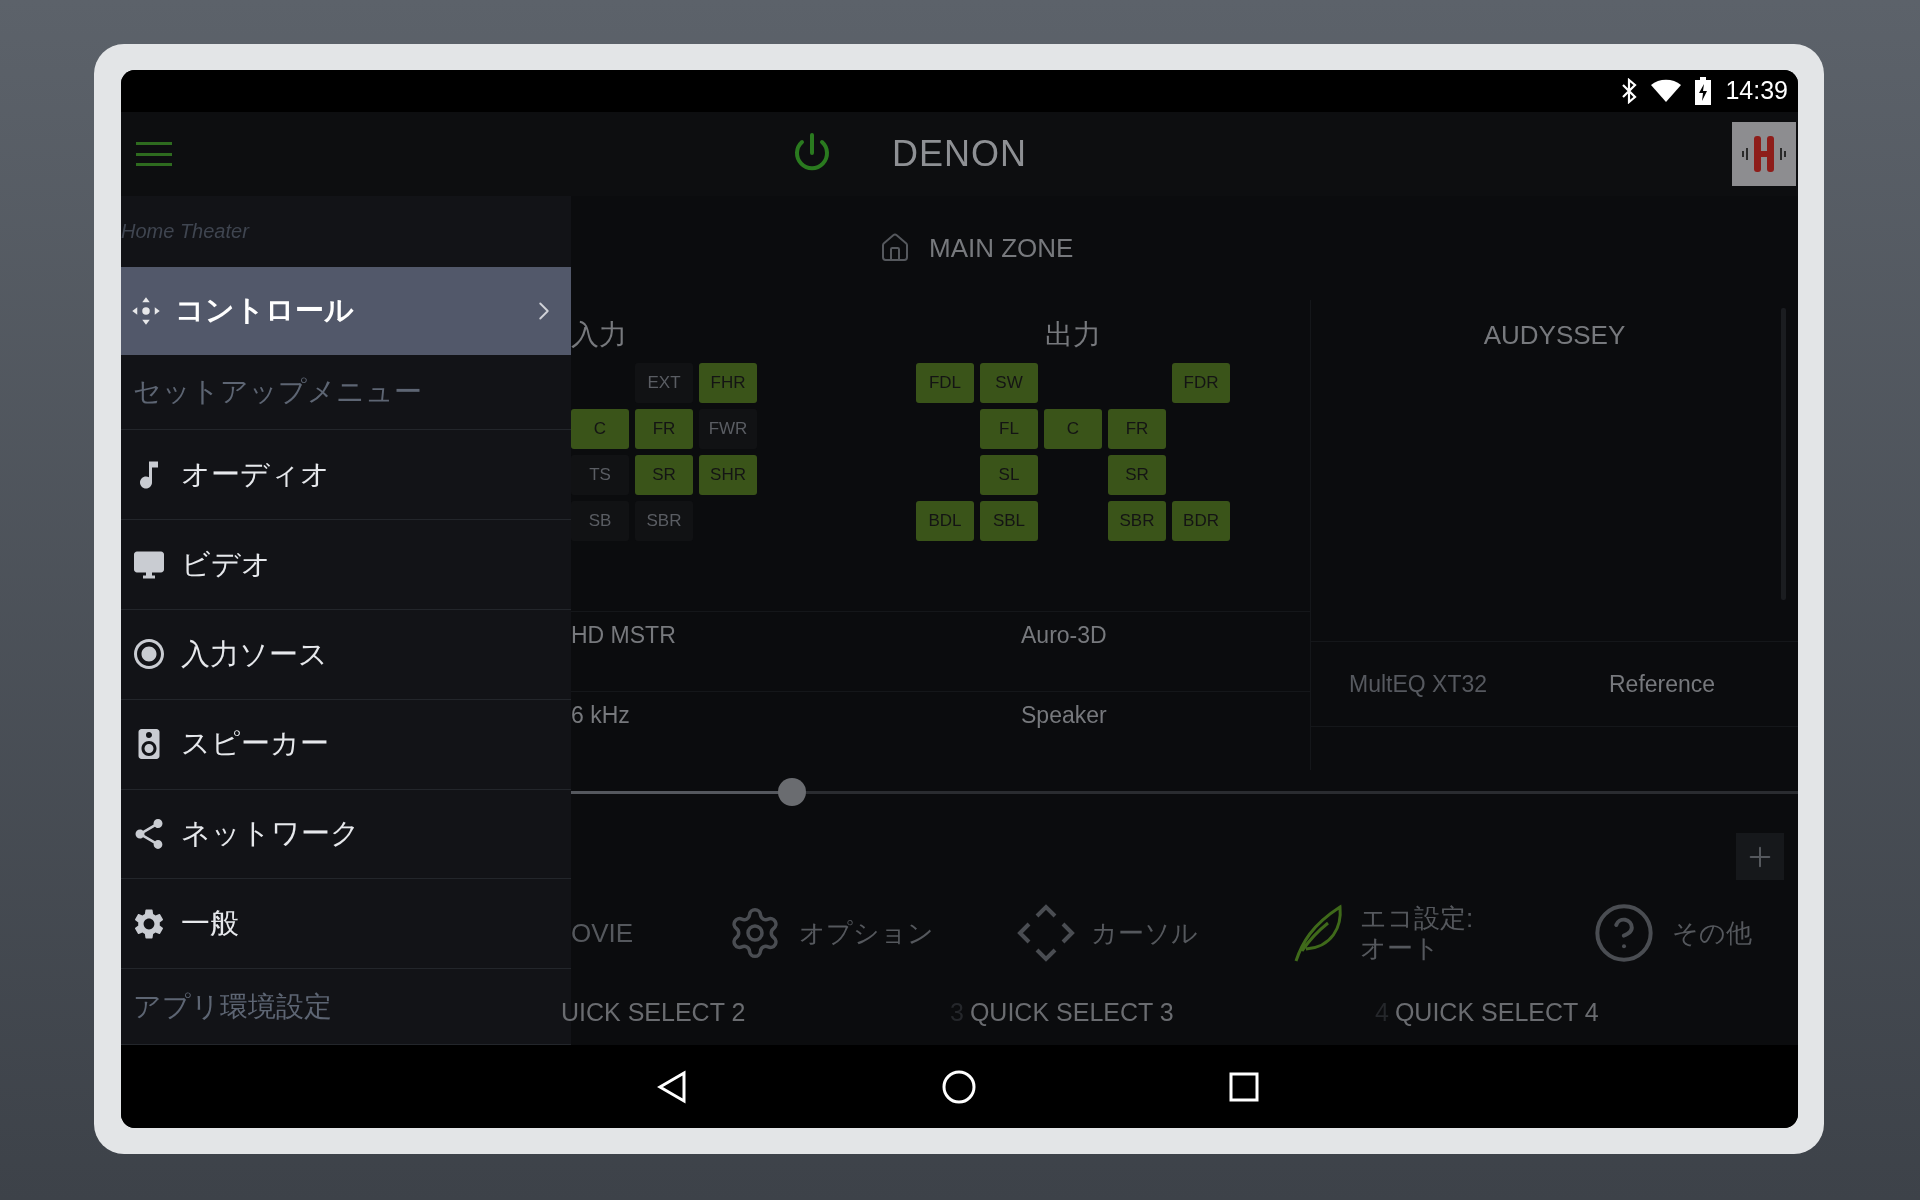 The width and height of the screenshot is (1920, 1200). What do you see at coordinates (232, 1006) in the screenshot?
I see `section-header: アプリ環境設定` at bounding box center [232, 1006].